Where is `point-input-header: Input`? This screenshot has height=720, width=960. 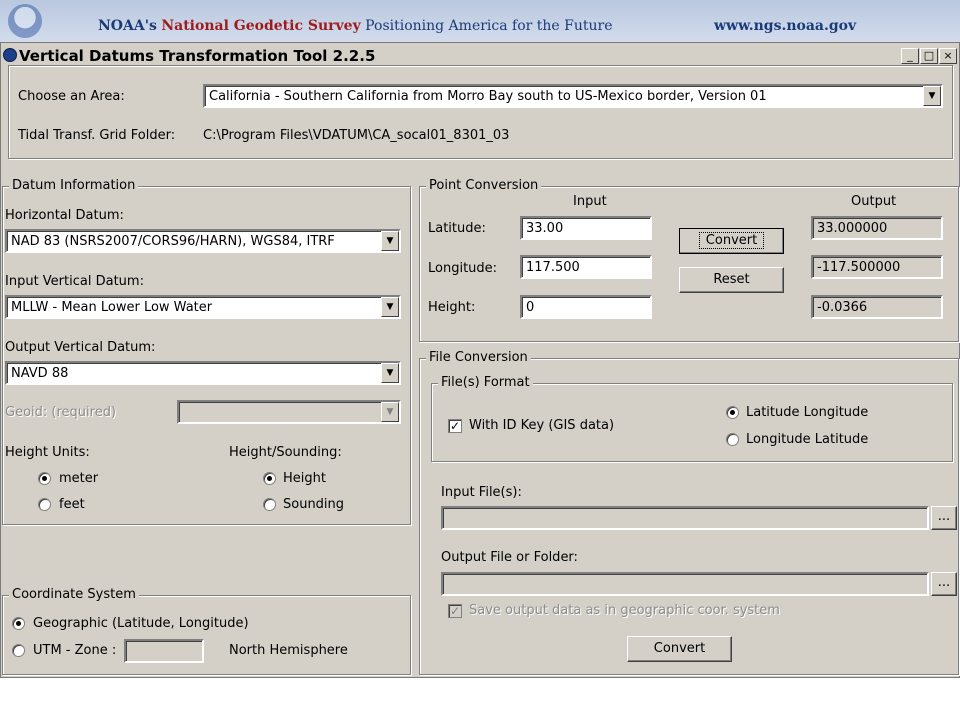 point-input-header: Input is located at coordinates (590, 201).